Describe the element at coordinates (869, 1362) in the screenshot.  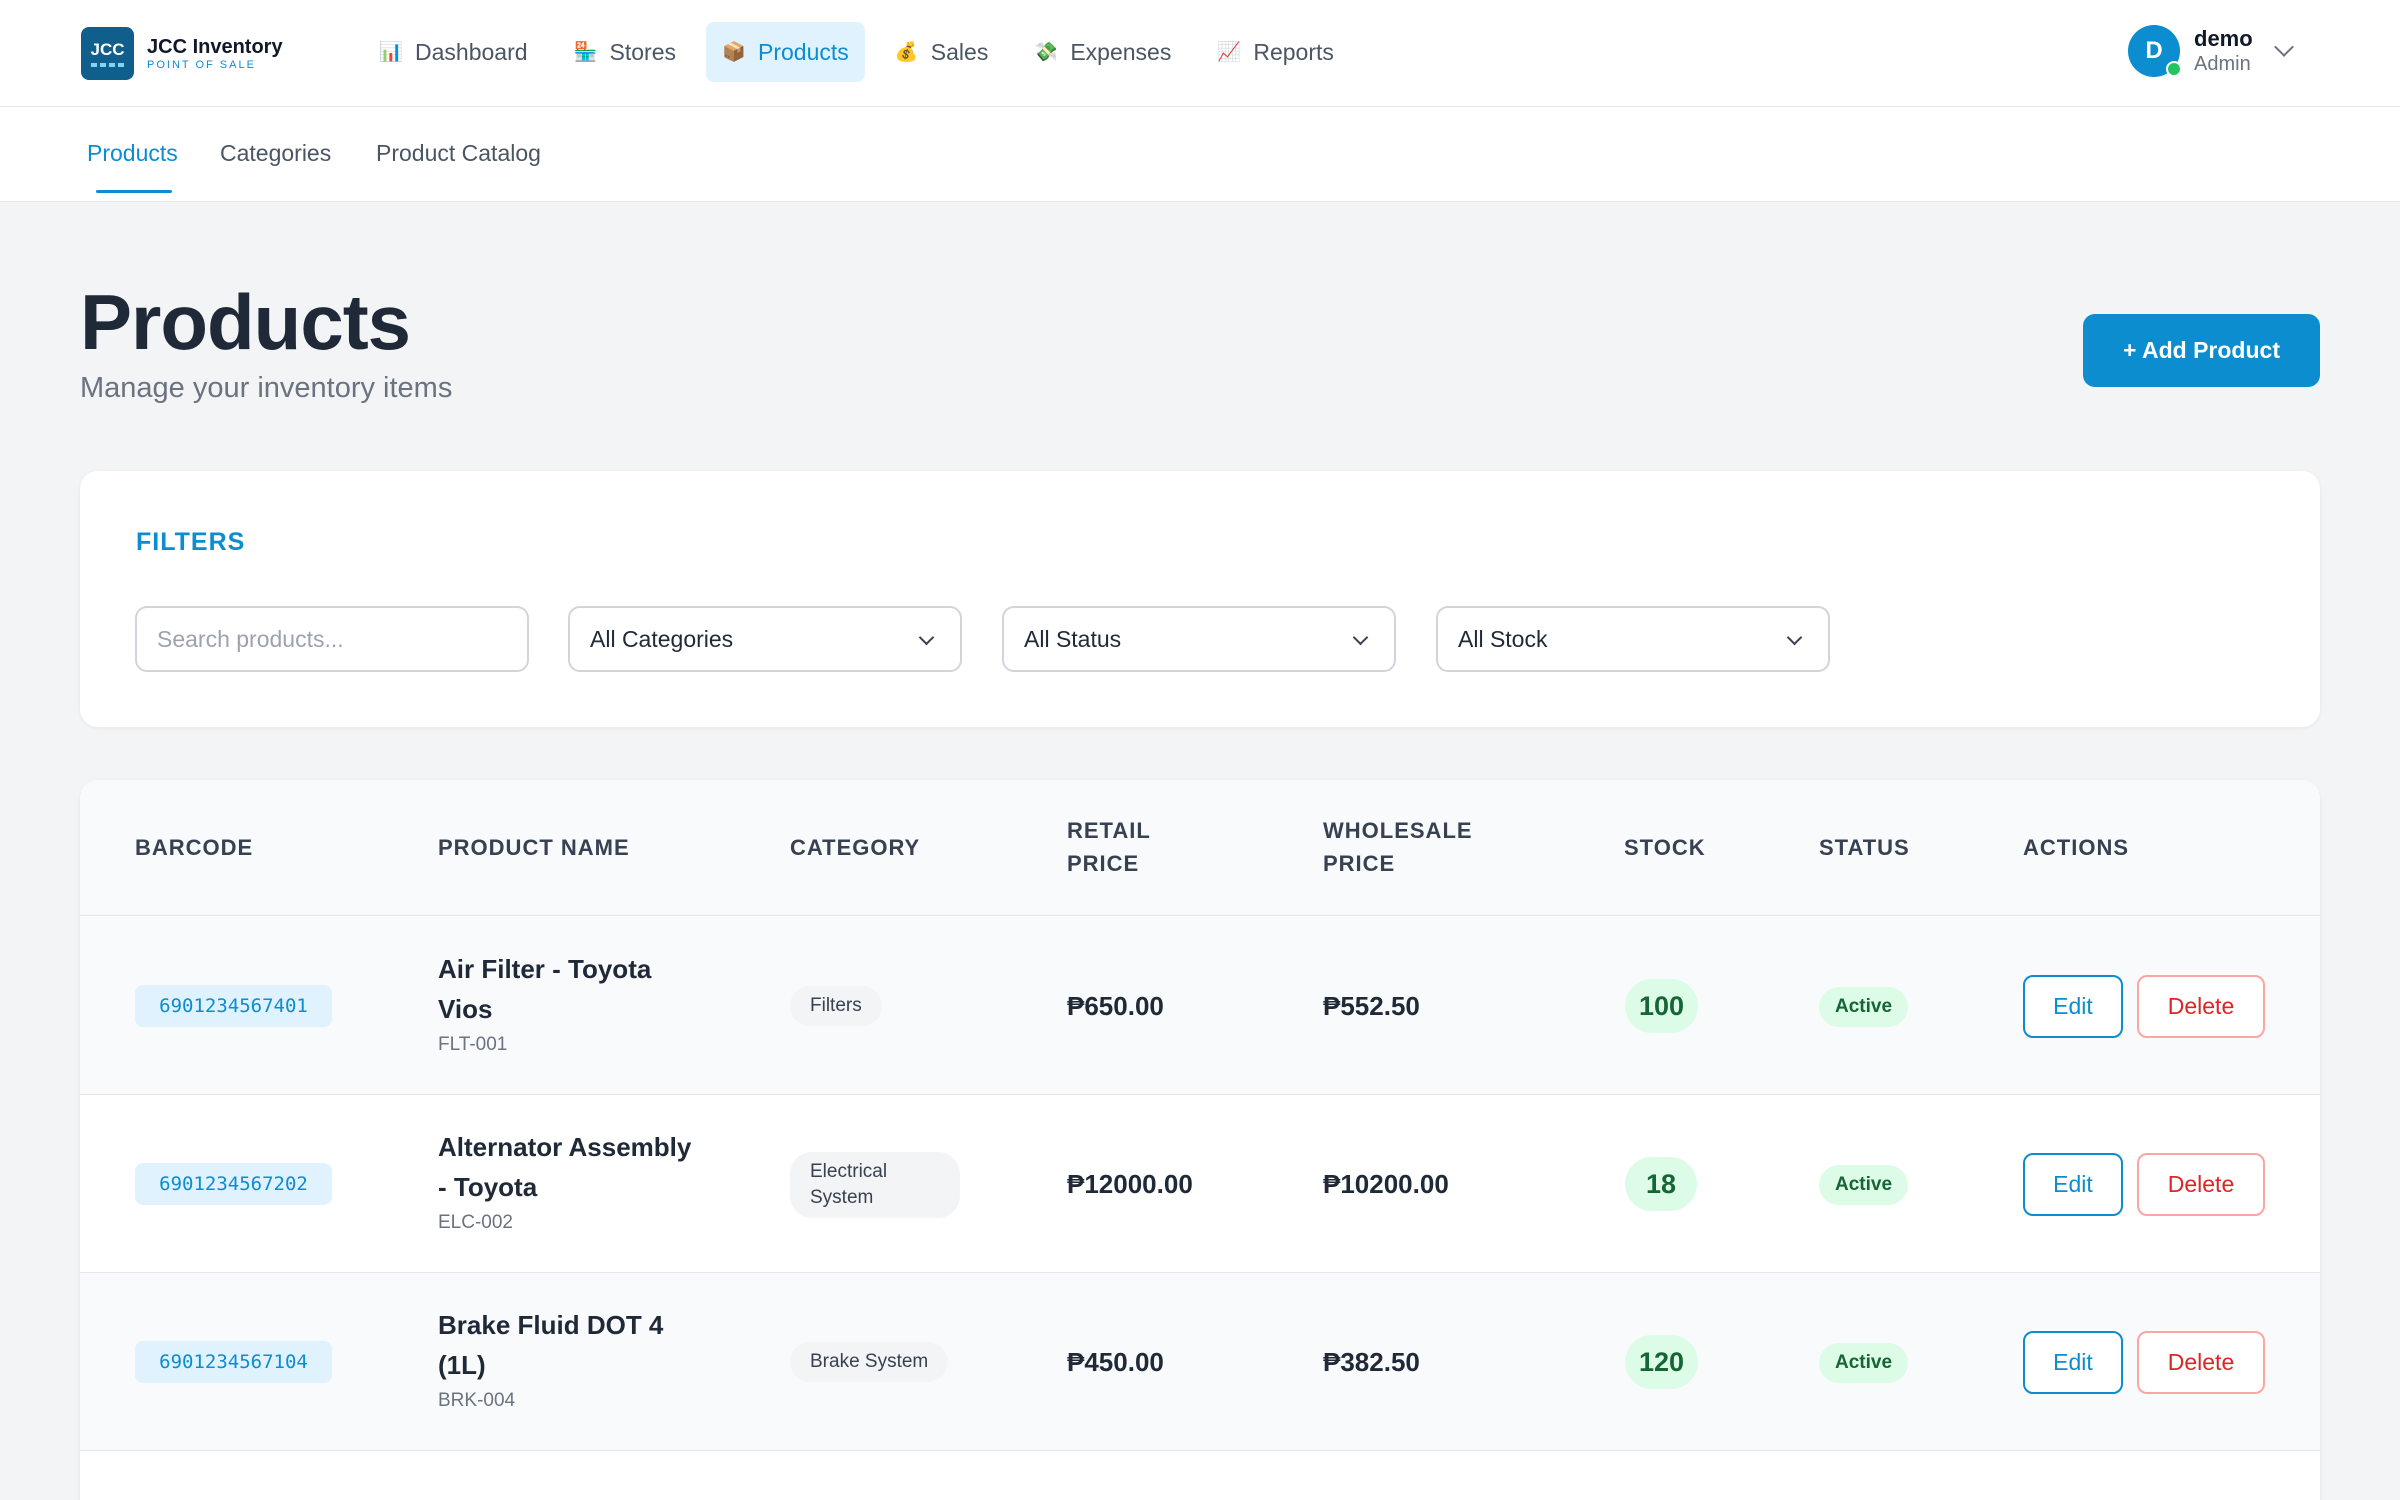
I see `category-badge: Brake System` at that location.